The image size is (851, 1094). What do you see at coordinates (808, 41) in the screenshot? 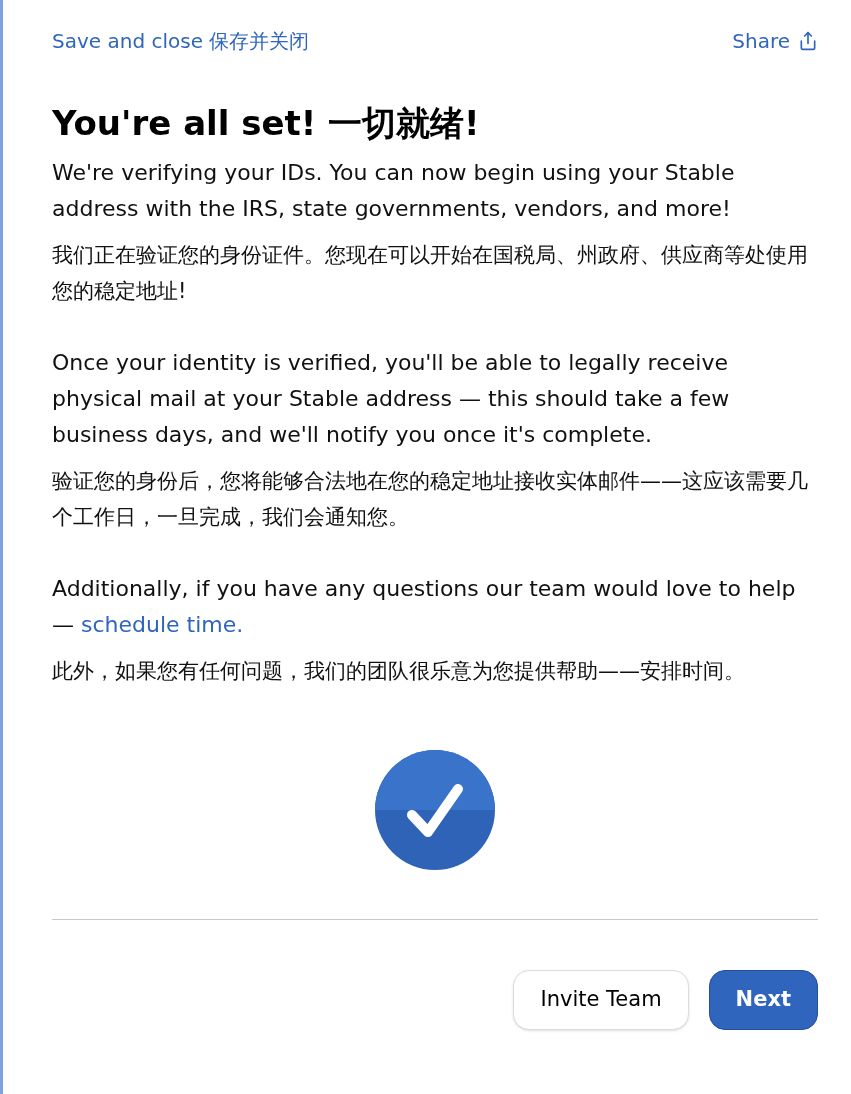
I see `share-icon` at bounding box center [808, 41].